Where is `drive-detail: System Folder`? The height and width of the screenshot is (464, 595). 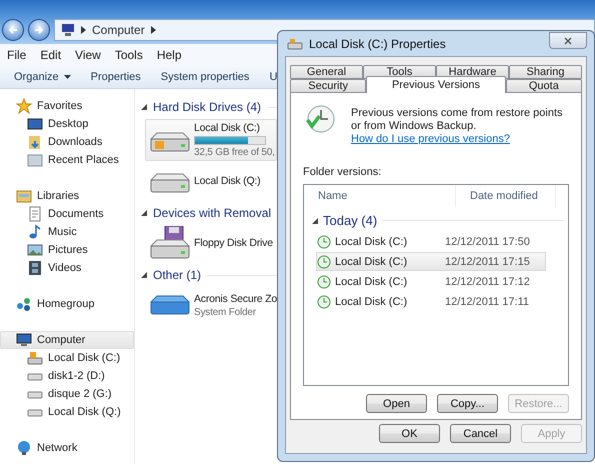 drive-detail: System Folder is located at coordinates (225, 312).